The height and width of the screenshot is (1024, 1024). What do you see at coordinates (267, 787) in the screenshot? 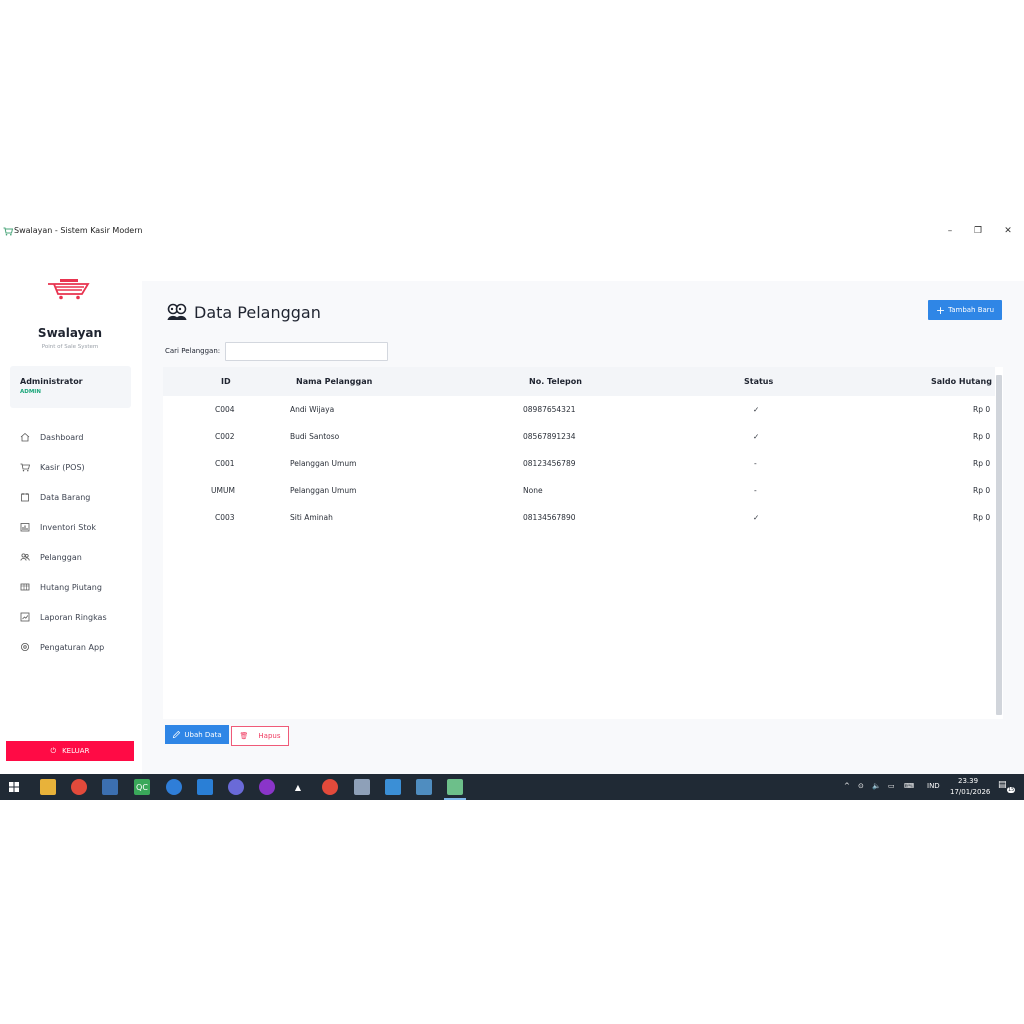
I see `app-icon-purple` at bounding box center [267, 787].